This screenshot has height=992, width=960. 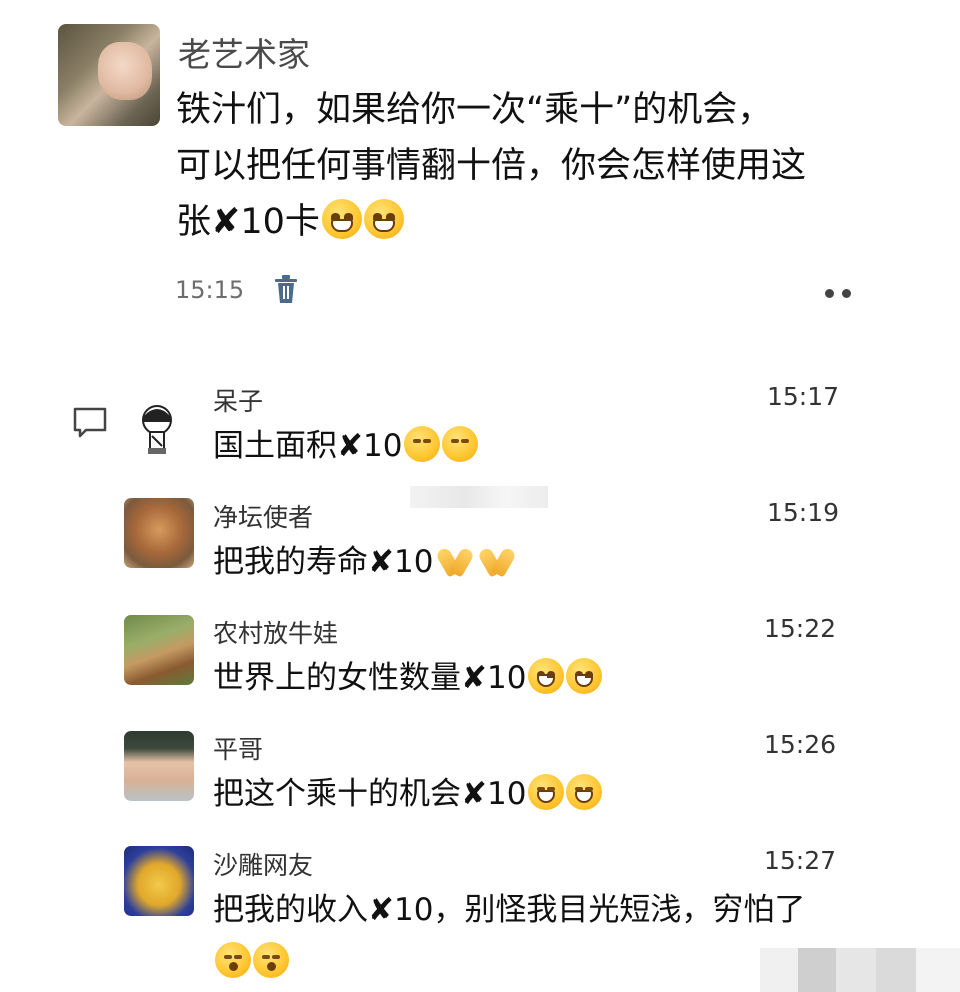 I want to click on post-text-line: 铁汁们，如果给你一次“乘十”的机会，, so click(x=474, y=110).